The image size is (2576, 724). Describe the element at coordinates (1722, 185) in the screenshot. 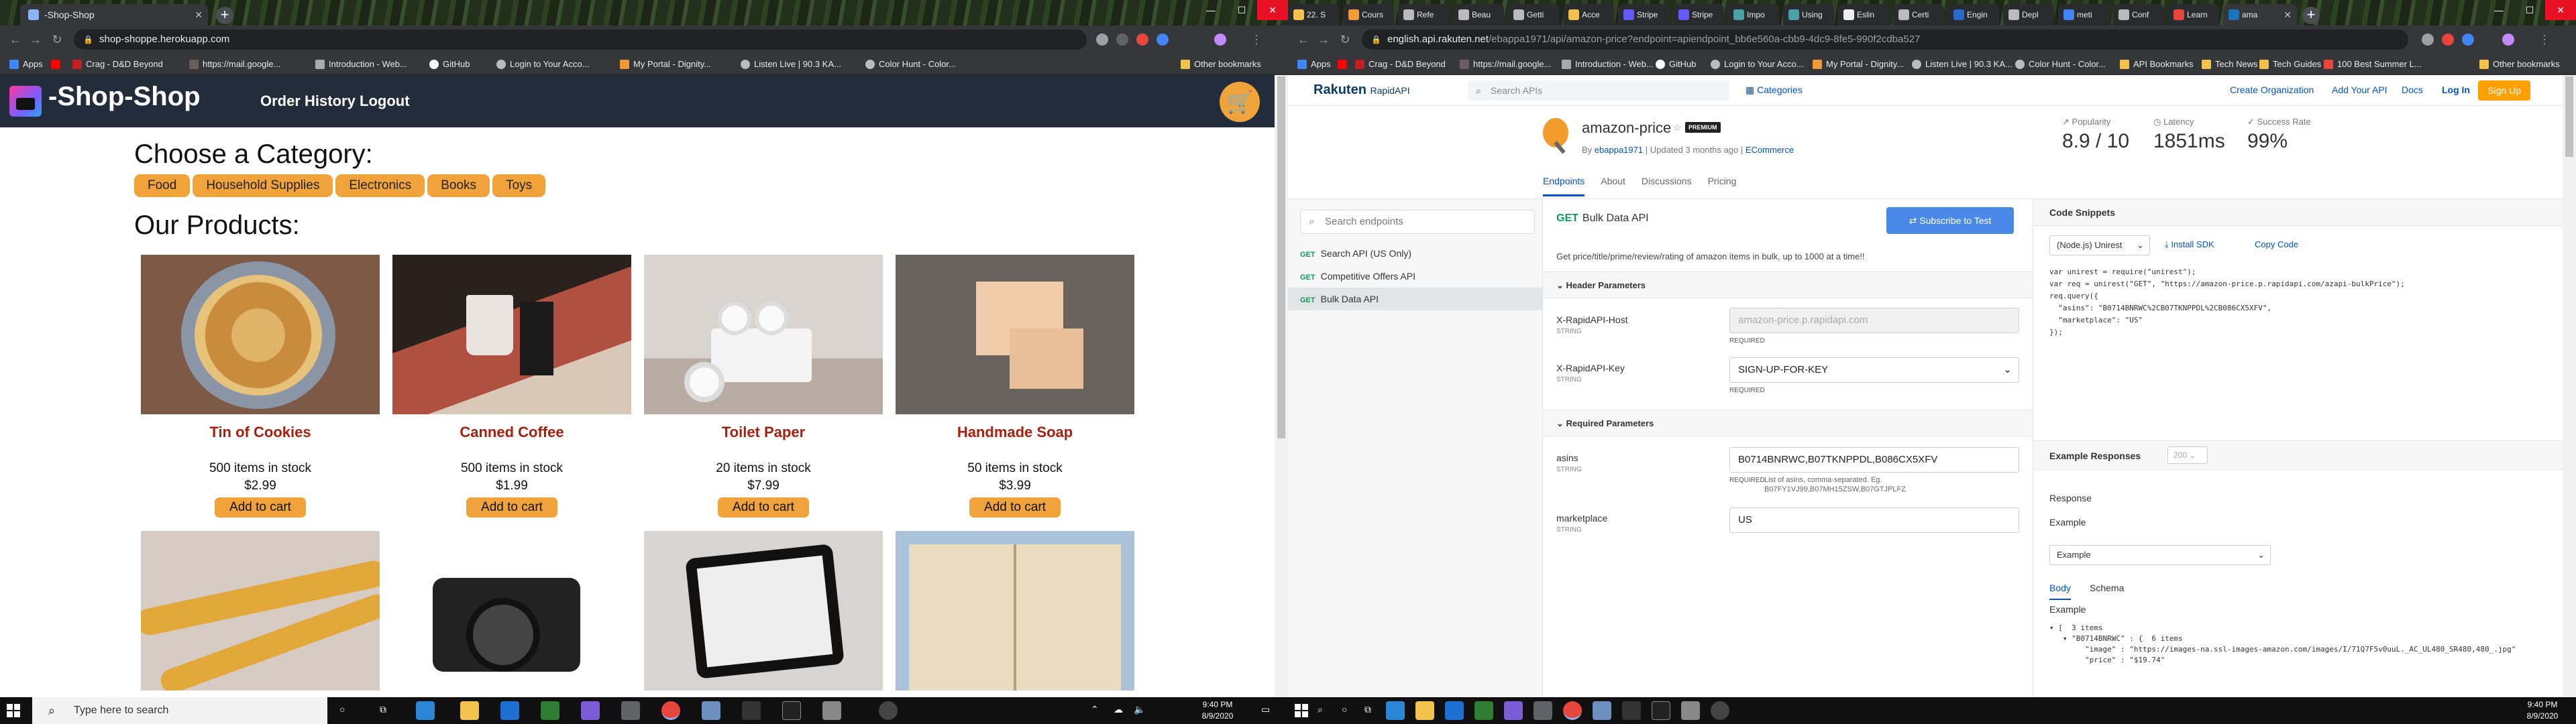

I see `tab-pricing: Pricing` at that location.